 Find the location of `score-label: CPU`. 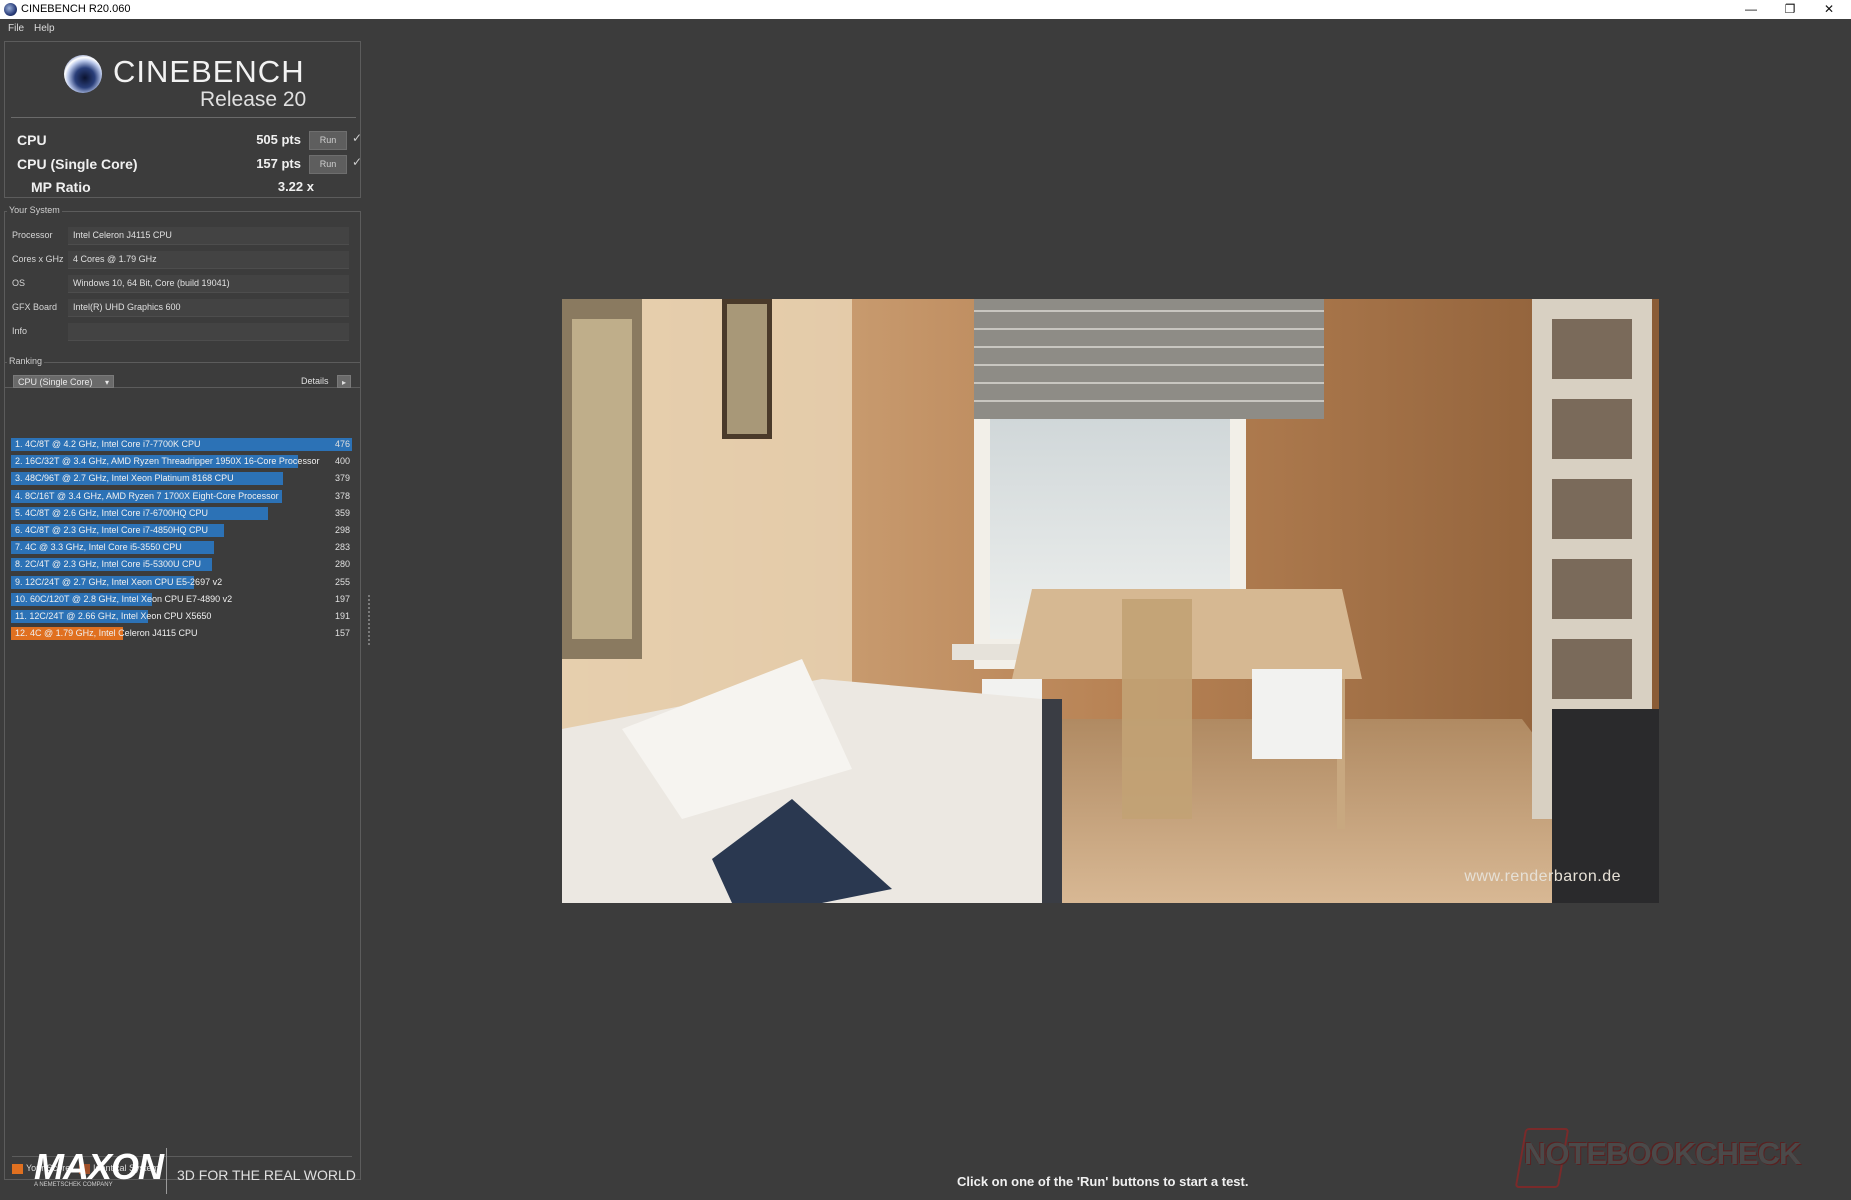

score-label: CPU is located at coordinates (32, 140).